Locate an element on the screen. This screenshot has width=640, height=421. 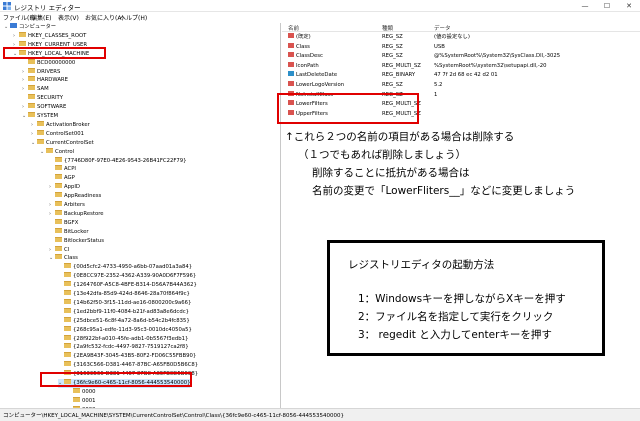
value-type: REG_MULTI_SZ is located at coordinates (401, 65).